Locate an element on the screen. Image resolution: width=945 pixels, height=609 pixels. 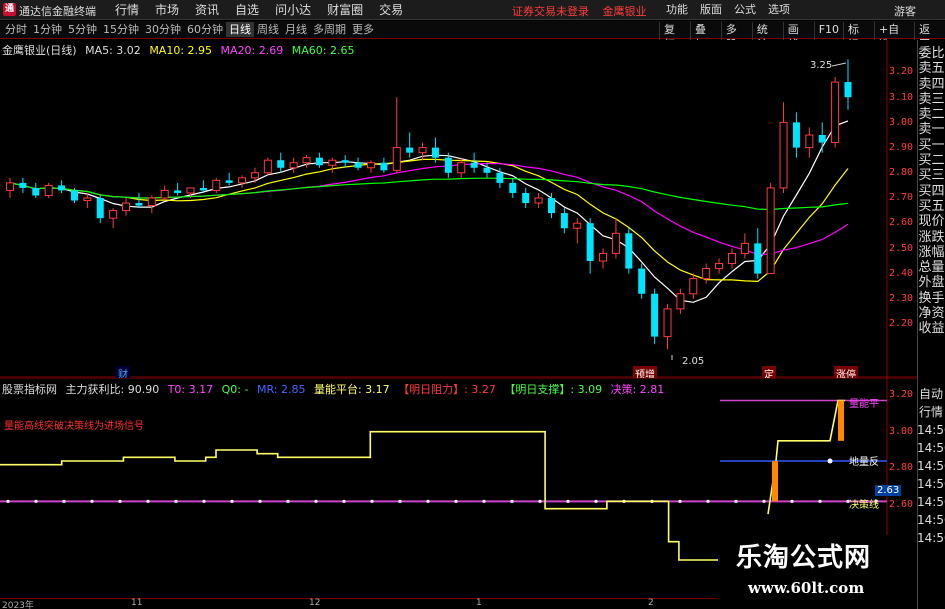
formula-button: 公式 is located at coordinates (745, 10).